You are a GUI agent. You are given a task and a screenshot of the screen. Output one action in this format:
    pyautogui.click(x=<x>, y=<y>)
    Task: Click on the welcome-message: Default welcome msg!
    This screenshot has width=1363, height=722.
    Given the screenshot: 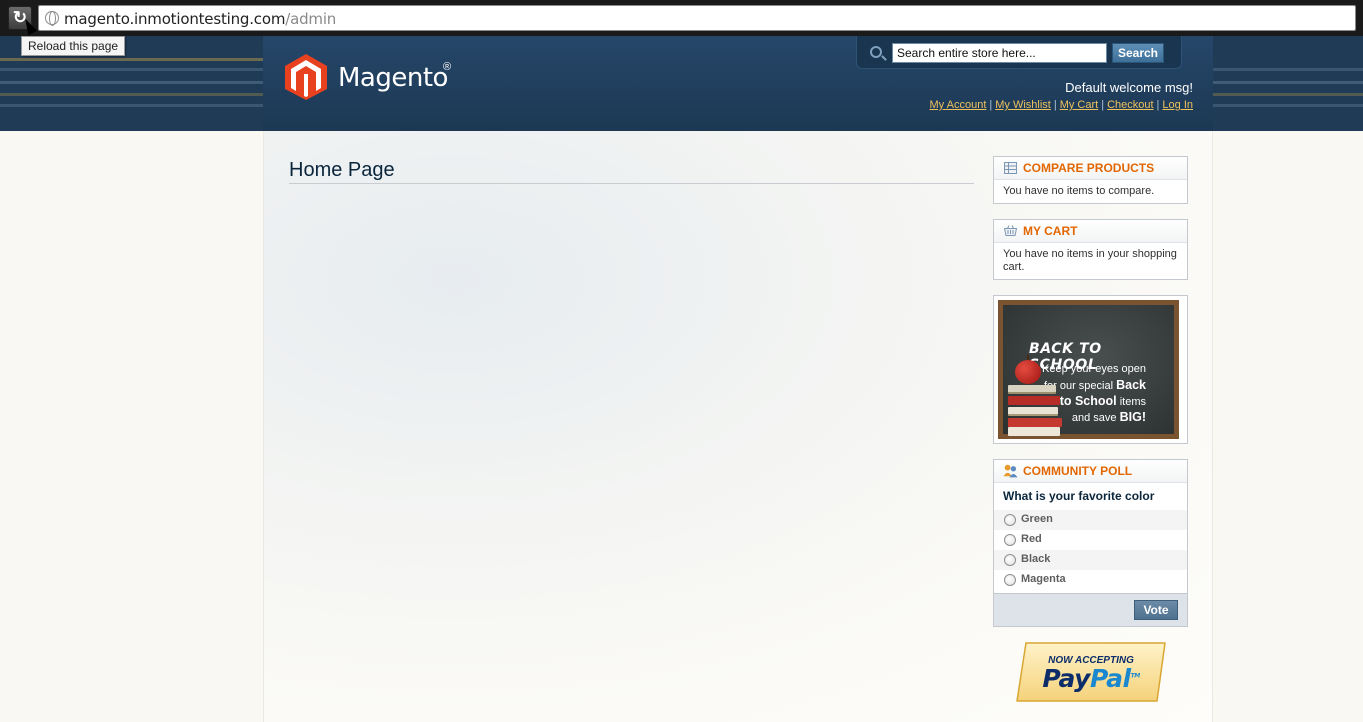 What is the action you would take?
    pyautogui.click(x=1129, y=87)
    